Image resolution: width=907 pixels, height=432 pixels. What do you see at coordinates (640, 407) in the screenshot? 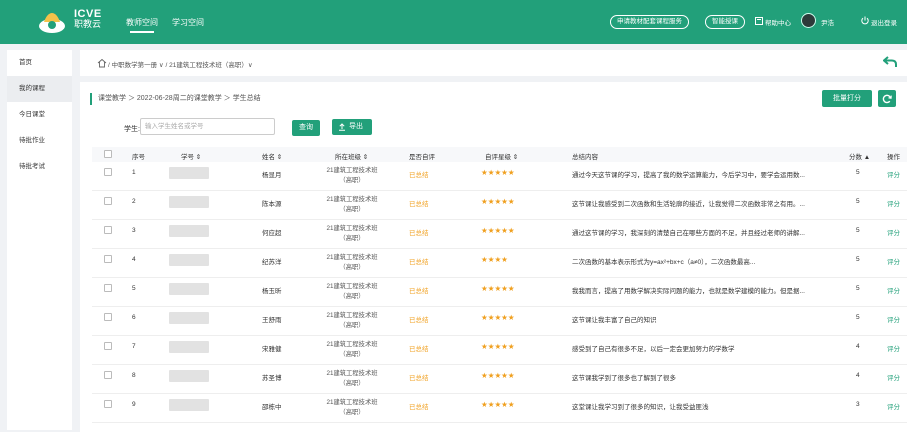
I see `row-content: 这堂课让我学习到了很多的知识，让我受益匪浅` at bounding box center [640, 407].